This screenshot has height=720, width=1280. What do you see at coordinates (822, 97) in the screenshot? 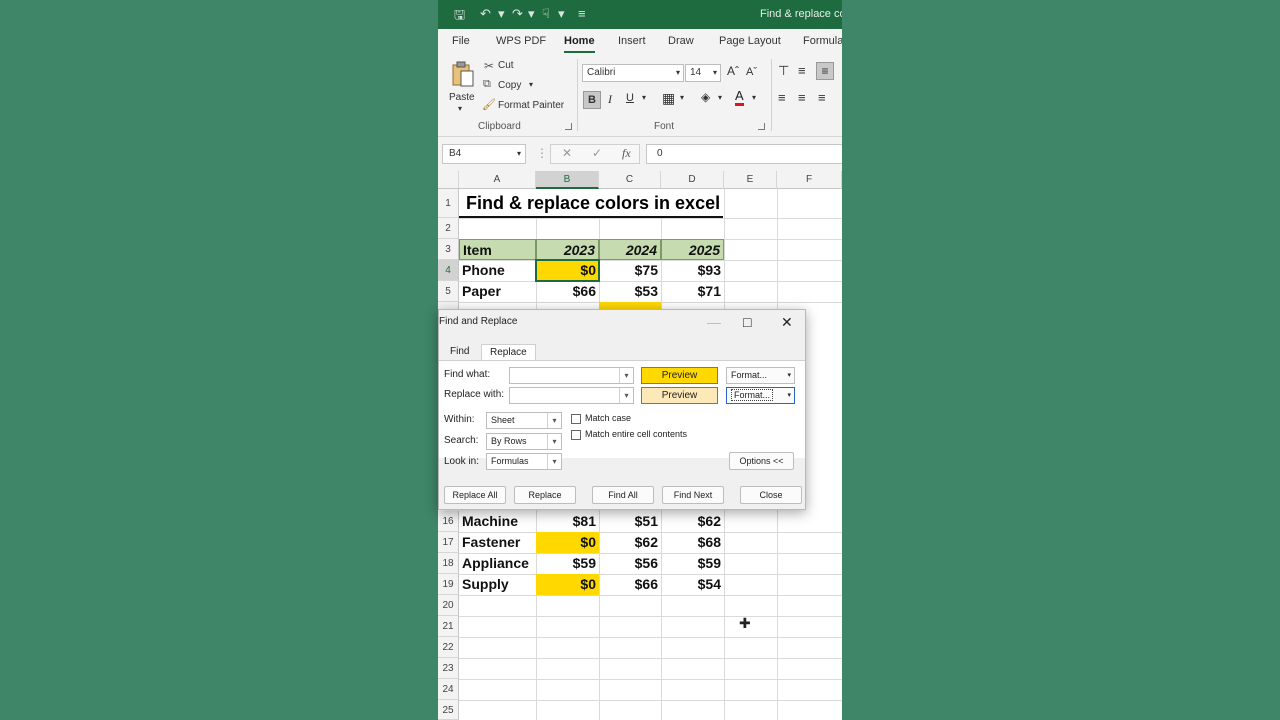
I see `align-right-icon: ≡` at bounding box center [822, 97].